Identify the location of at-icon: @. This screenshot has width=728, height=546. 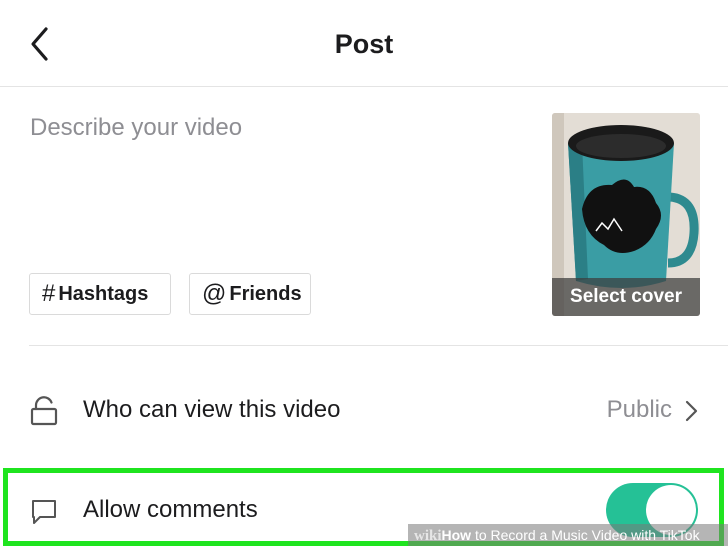
(214, 293).